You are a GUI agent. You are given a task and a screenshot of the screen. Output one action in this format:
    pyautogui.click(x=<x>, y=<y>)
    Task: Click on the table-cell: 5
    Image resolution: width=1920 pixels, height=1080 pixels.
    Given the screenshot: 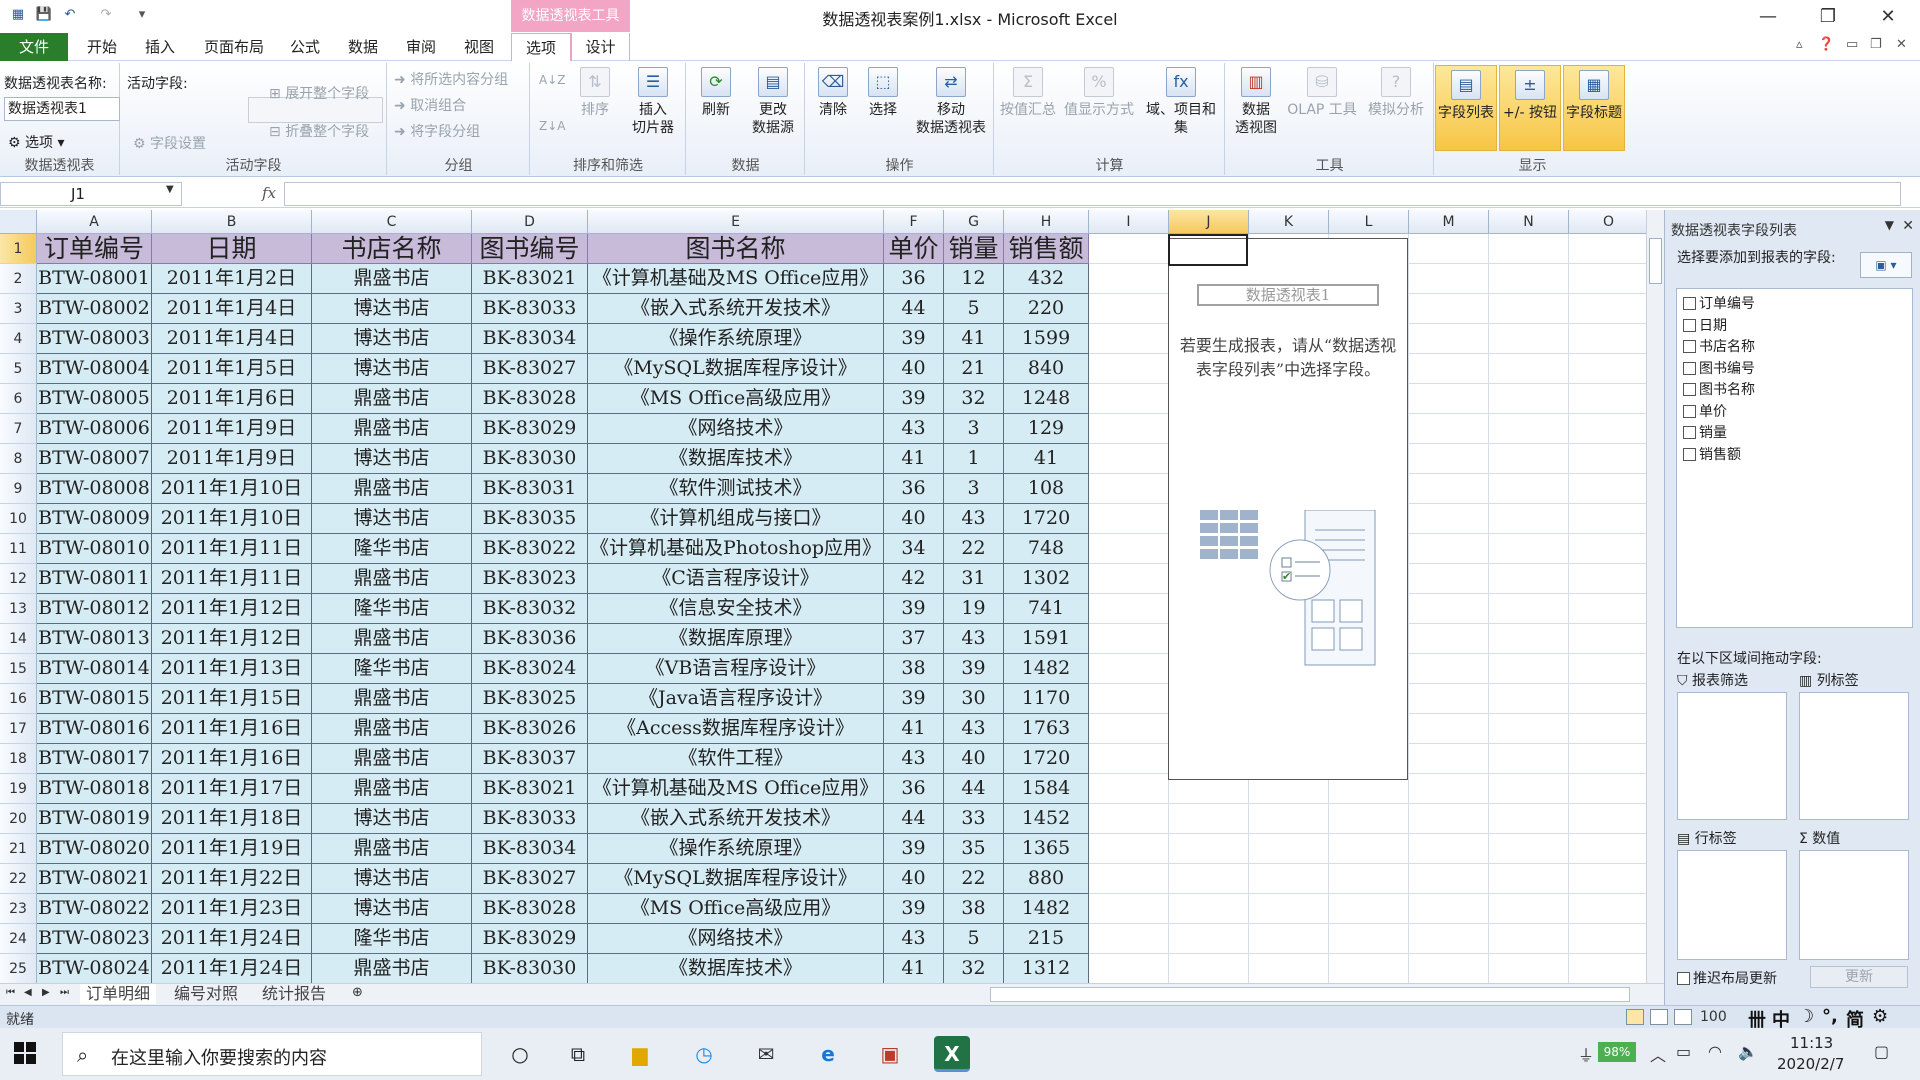 What is the action you would take?
    pyautogui.click(x=974, y=309)
    